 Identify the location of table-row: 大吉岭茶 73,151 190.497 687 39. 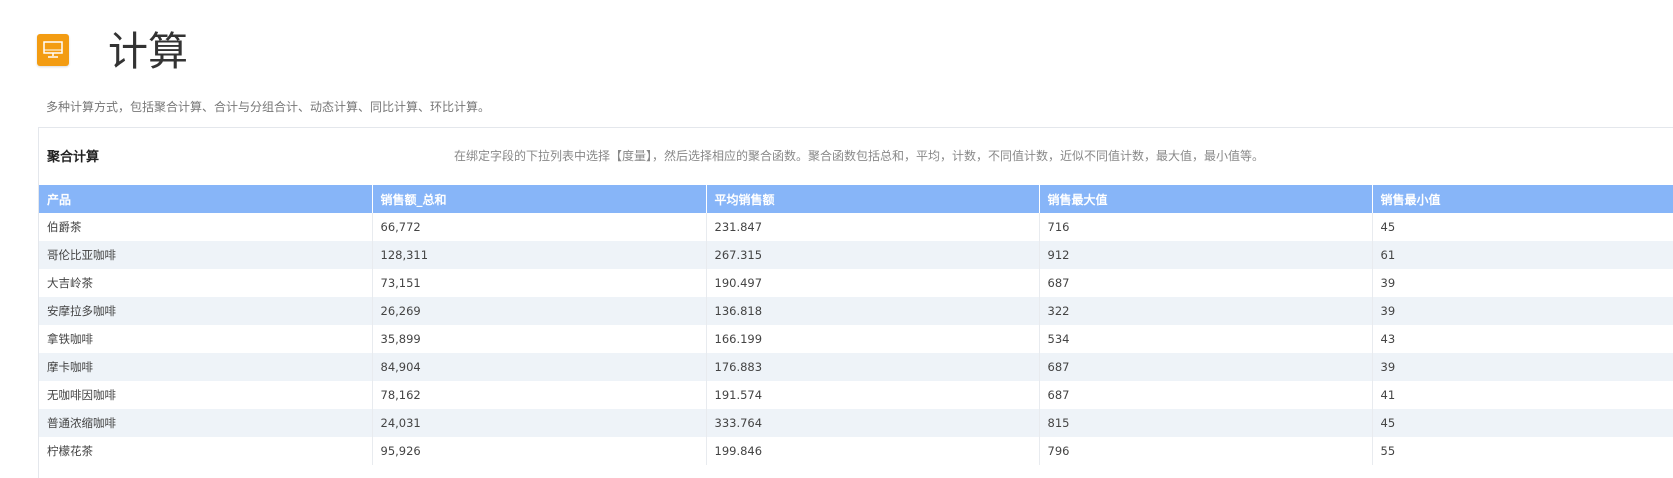
(856, 283).